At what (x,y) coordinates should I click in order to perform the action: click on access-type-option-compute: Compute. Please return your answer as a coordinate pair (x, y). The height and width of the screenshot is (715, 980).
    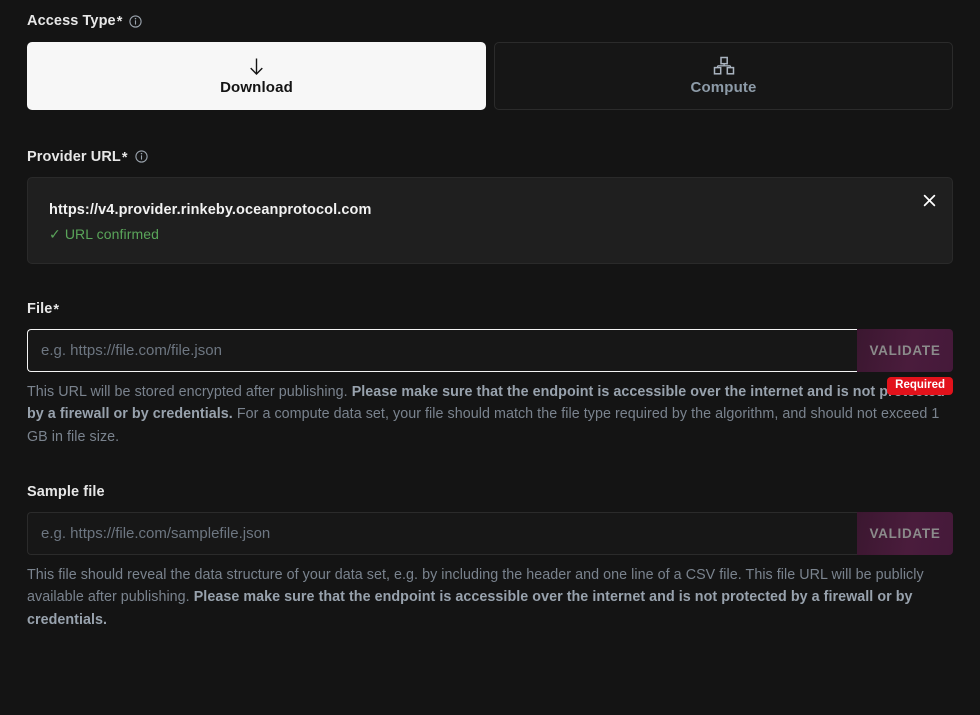
    Looking at the image, I should click on (723, 75).